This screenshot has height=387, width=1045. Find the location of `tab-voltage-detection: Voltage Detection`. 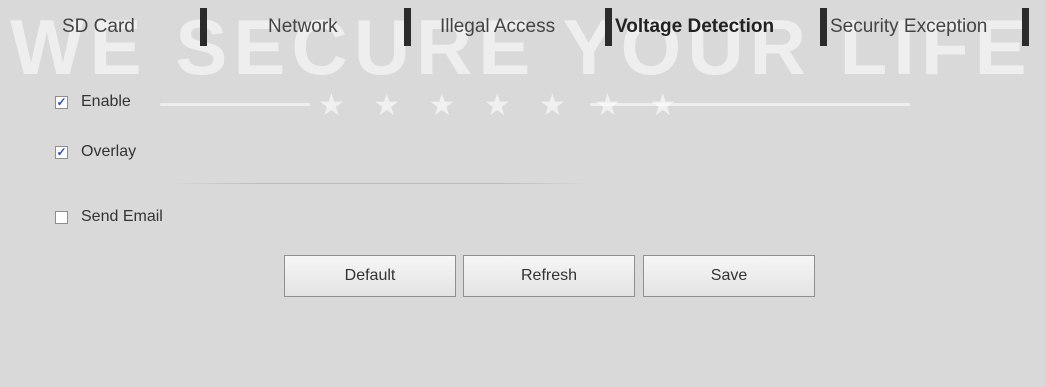

tab-voltage-detection: Voltage Detection is located at coordinates (694, 27).